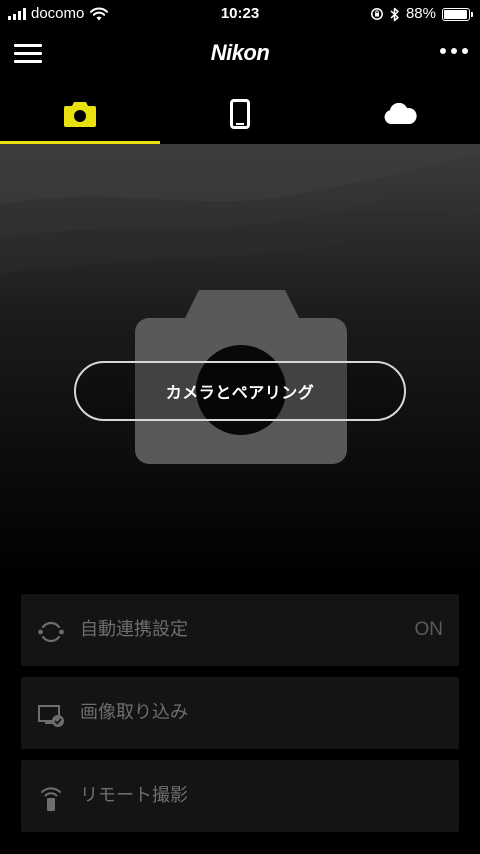  What do you see at coordinates (240, 391) in the screenshot?
I see `pair-camera-button: カメラとペアリング` at bounding box center [240, 391].